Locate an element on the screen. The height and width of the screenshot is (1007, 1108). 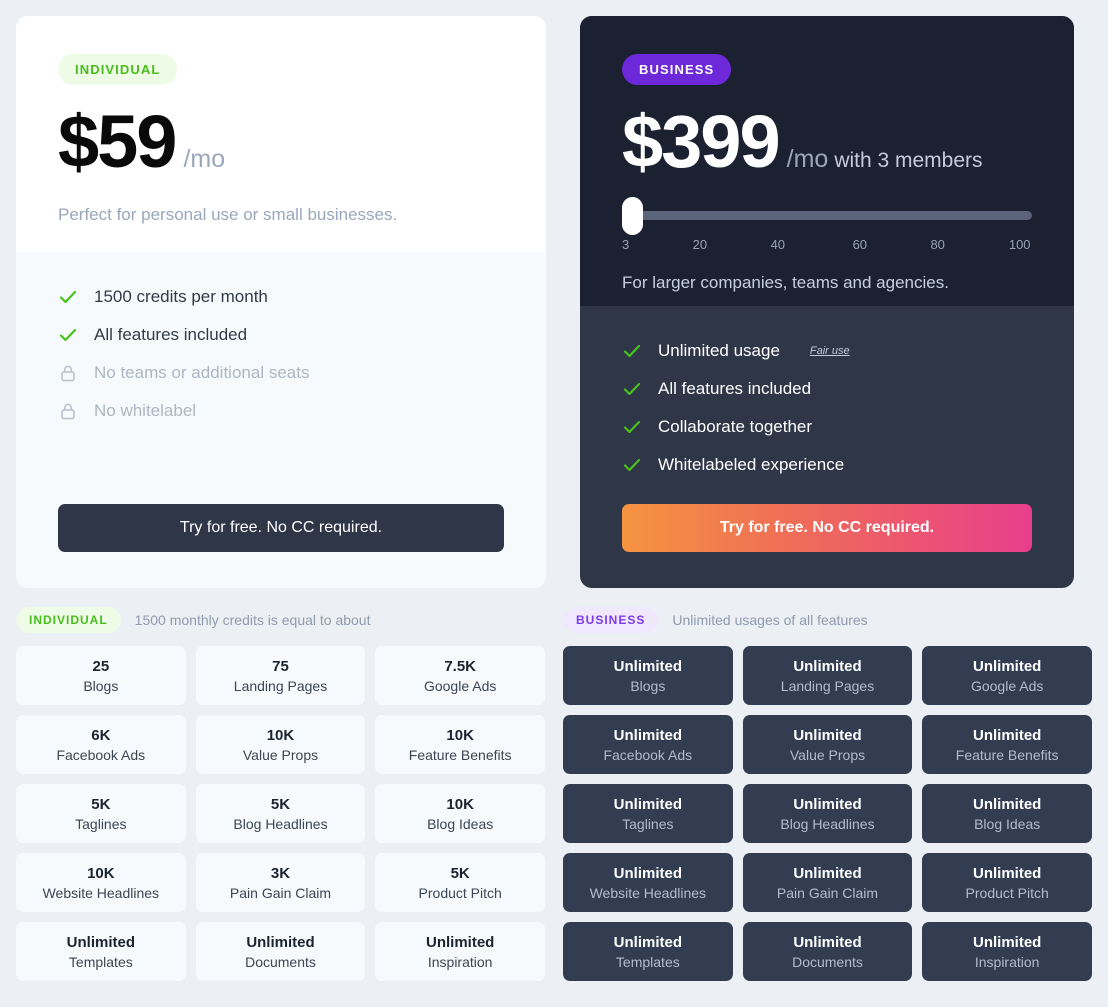
usage-tile-label: Value Props is located at coordinates (827, 754).